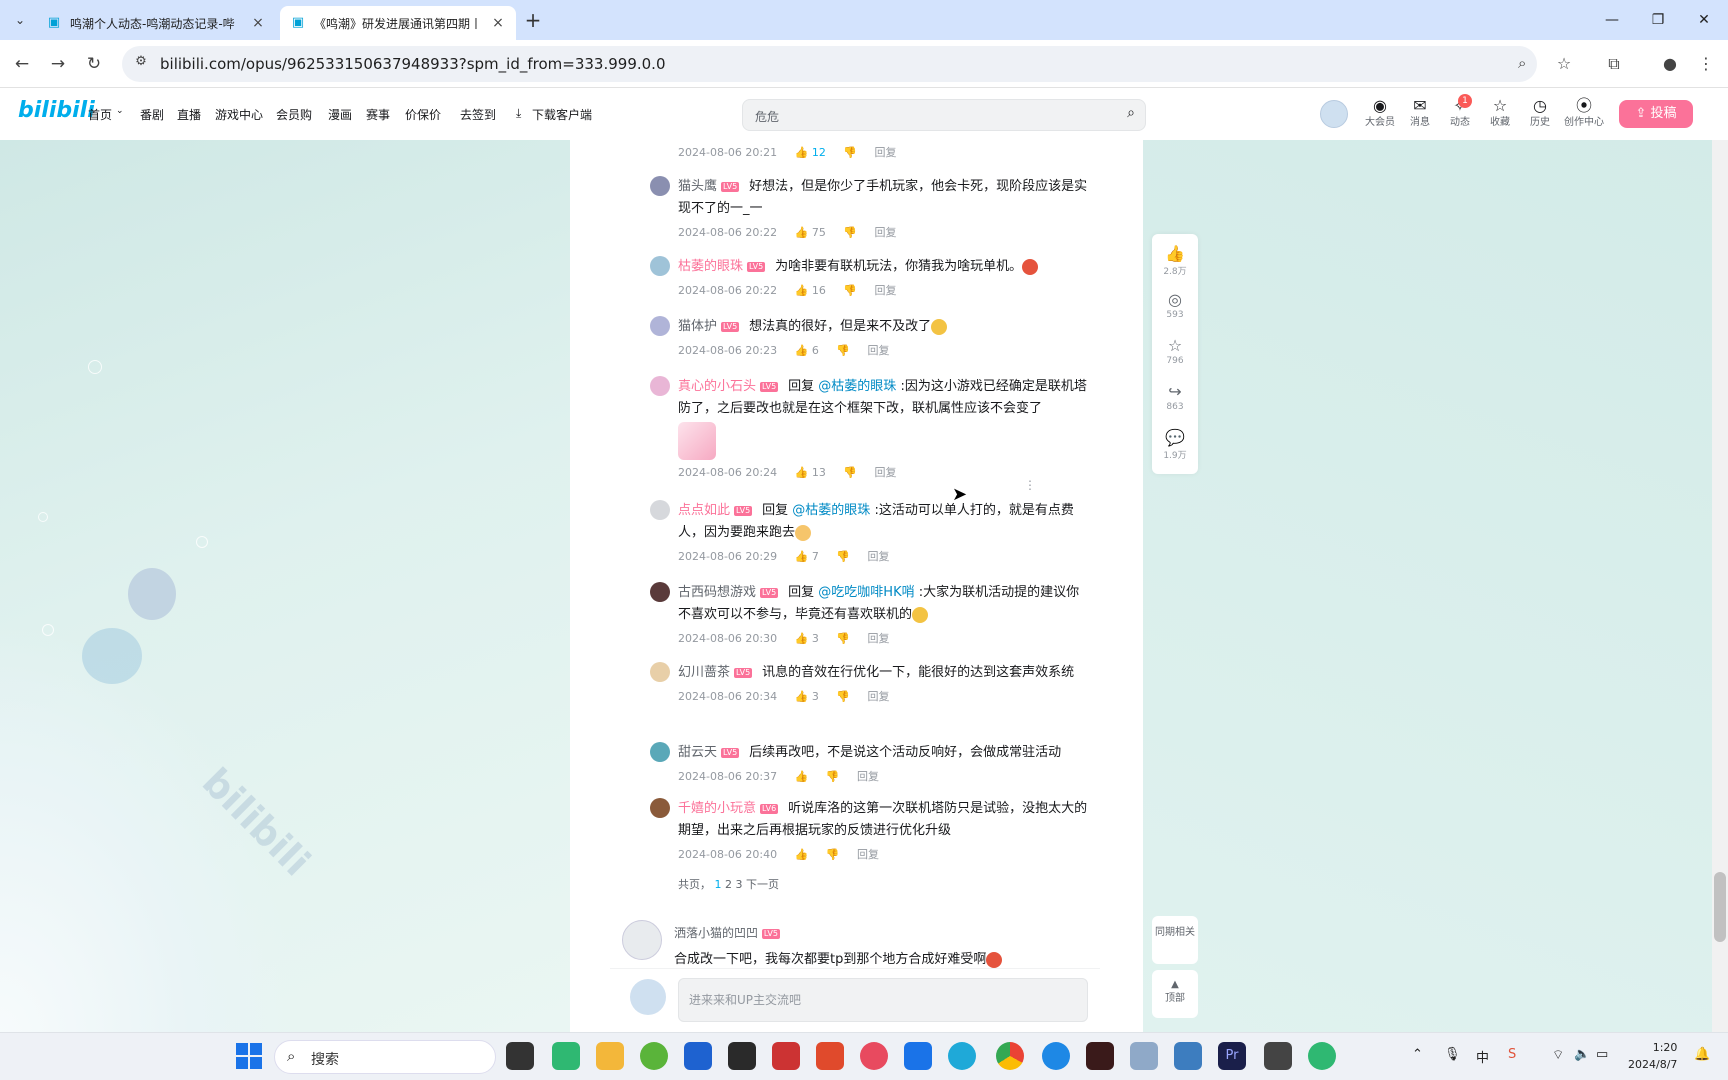 This screenshot has height=1080, width=1728. What do you see at coordinates (94, 64) in the screenshot?
I see `reload-icon: ↻` at bounding box center [94, 64].